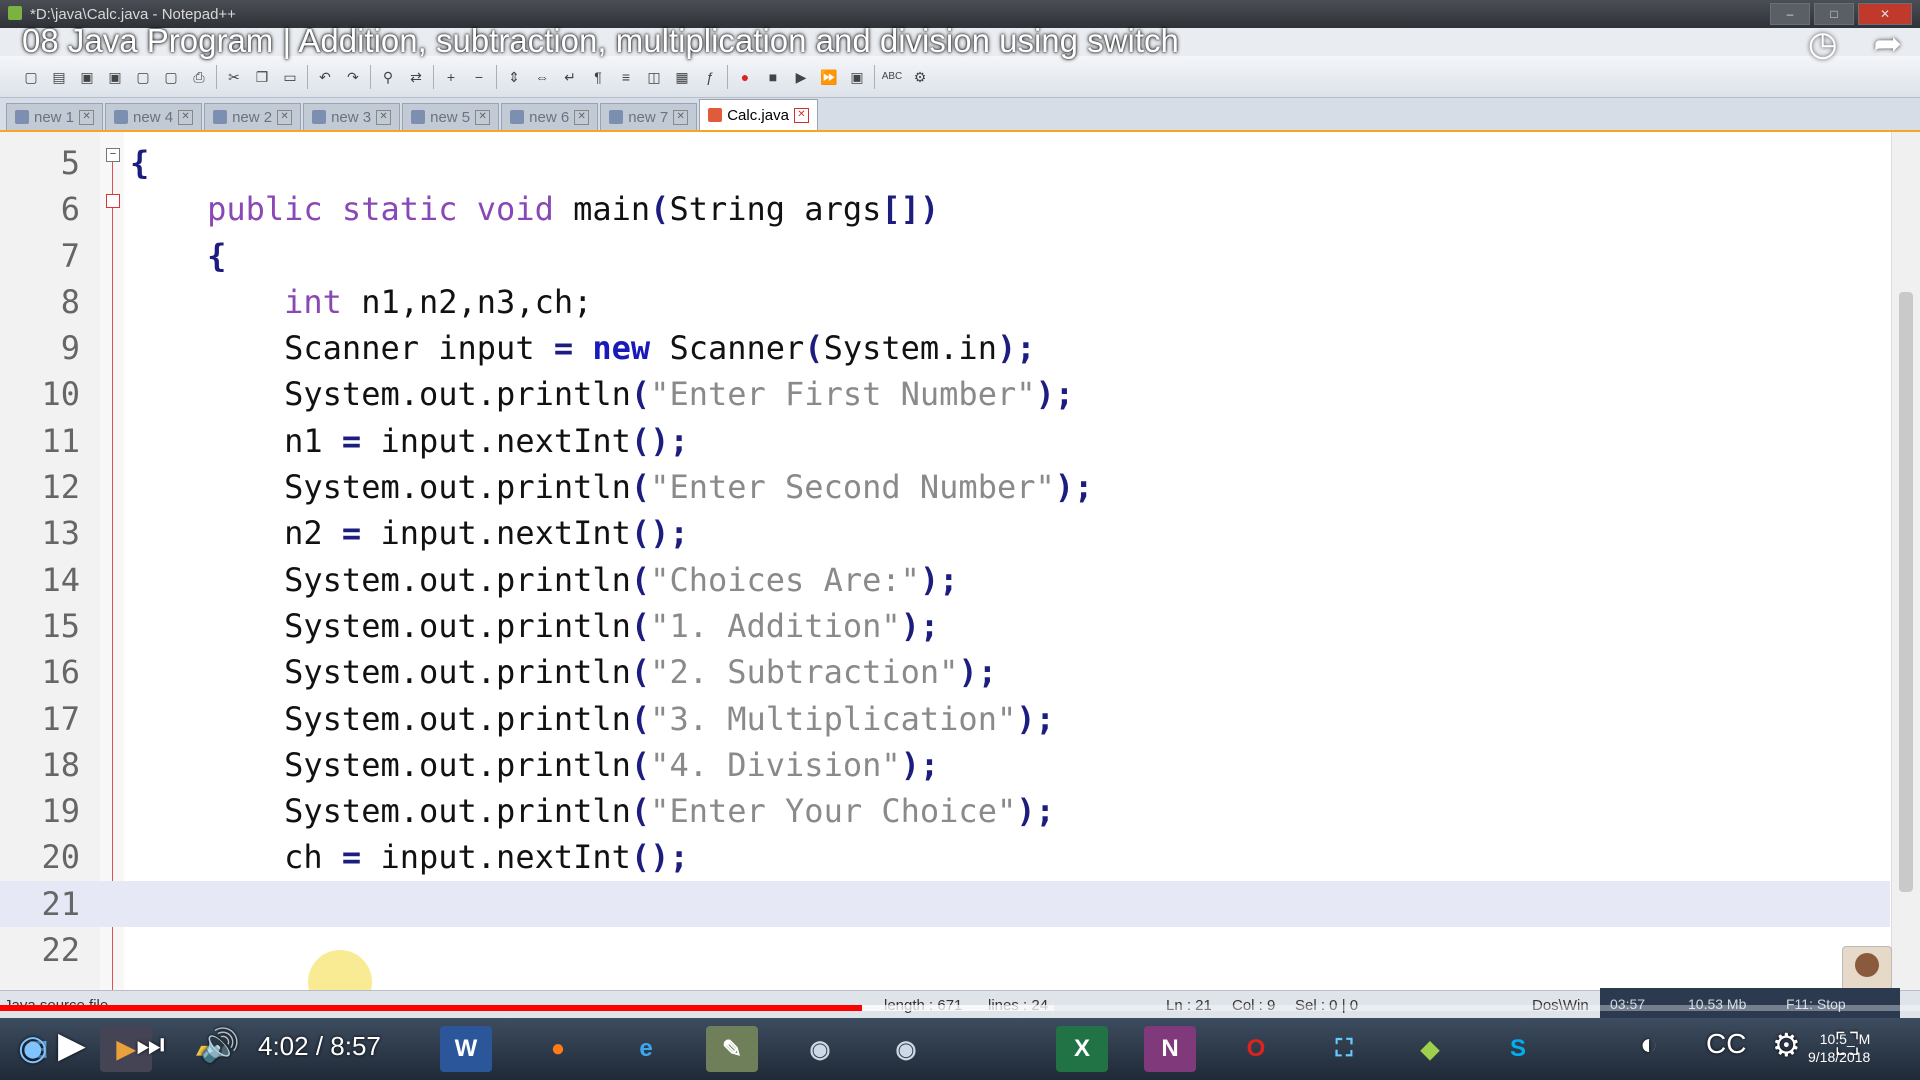 The height and width of the screenshot is (1080, 1920). What do you see at coordinates (143, 77) in the screenshot?
I see `close-file-icon: ▢` at bounding box center [143, 77].